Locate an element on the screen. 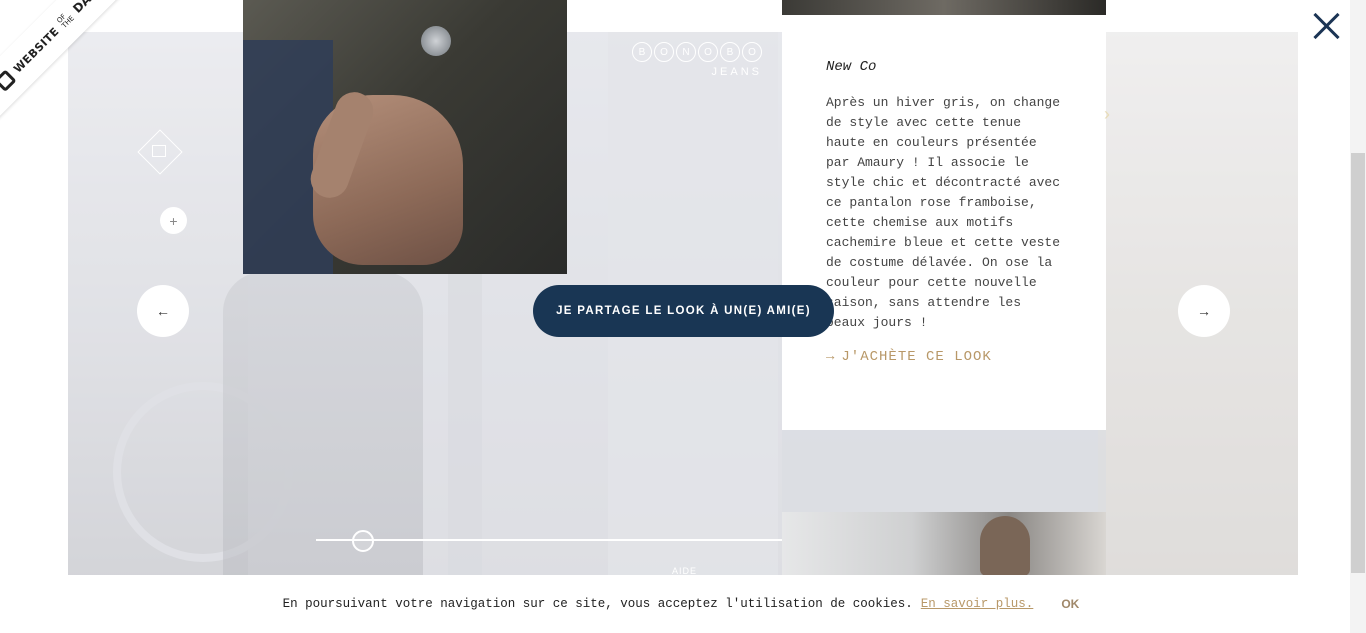 This screenshot has height=633, width=1366. look-slider-thumb is located at coordinates (362, 541).